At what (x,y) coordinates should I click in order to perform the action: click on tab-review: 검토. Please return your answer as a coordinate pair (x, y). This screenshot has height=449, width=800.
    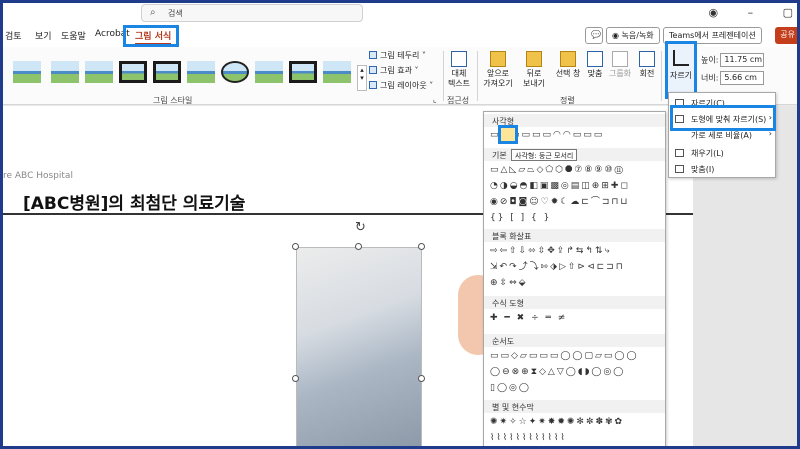
    Looking at the image, I should click on (13, 35).